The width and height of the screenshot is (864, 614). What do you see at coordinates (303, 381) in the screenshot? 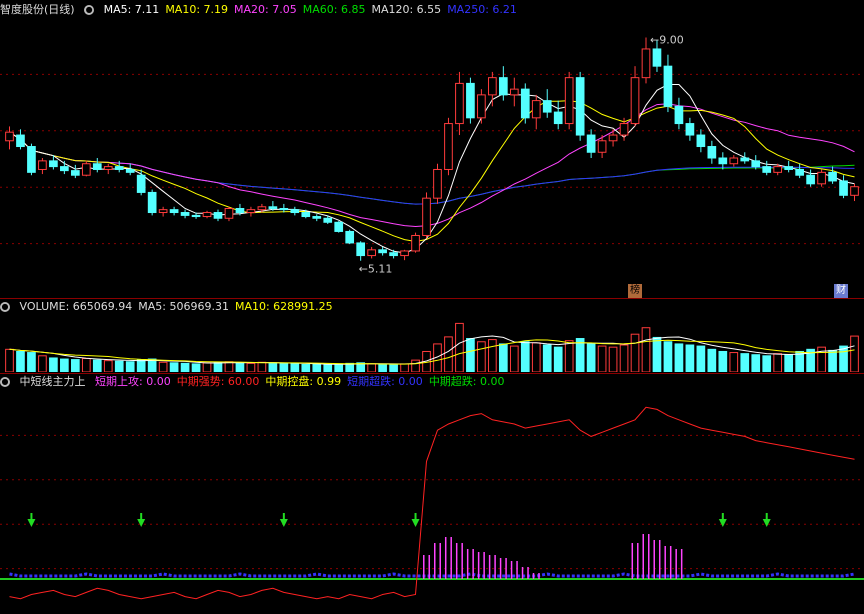
I see `ind-value-2: 中期控盘: 0.99` at bounding box center [303, 381].